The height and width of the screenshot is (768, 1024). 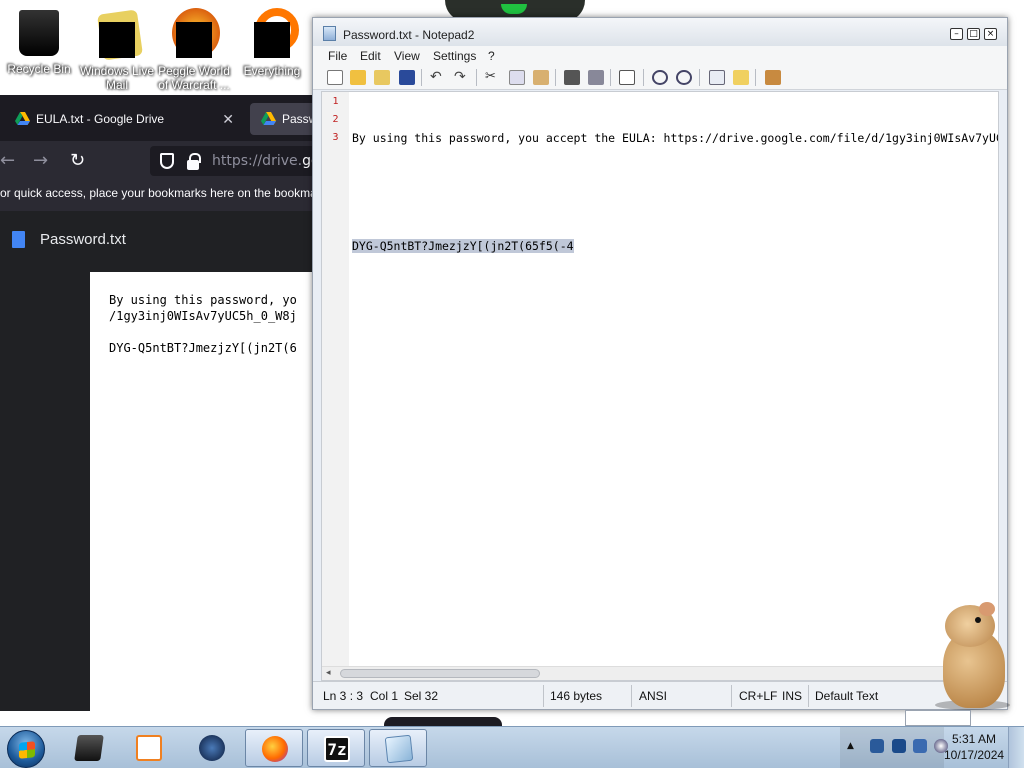 What do you see at coordinates (343, 696) in the screenshot?
I see `status-position: Ln 3 : 3` at bounding box center [343, 696].